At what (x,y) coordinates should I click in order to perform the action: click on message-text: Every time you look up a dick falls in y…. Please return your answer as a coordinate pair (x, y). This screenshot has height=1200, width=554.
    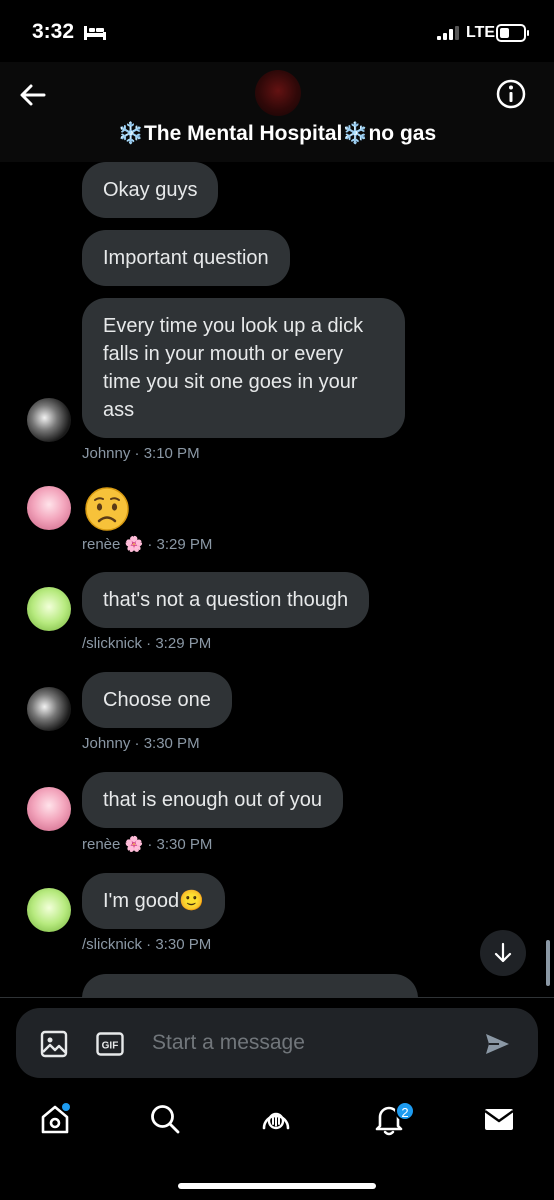
    Looking at the image, I should click on (233, 368).